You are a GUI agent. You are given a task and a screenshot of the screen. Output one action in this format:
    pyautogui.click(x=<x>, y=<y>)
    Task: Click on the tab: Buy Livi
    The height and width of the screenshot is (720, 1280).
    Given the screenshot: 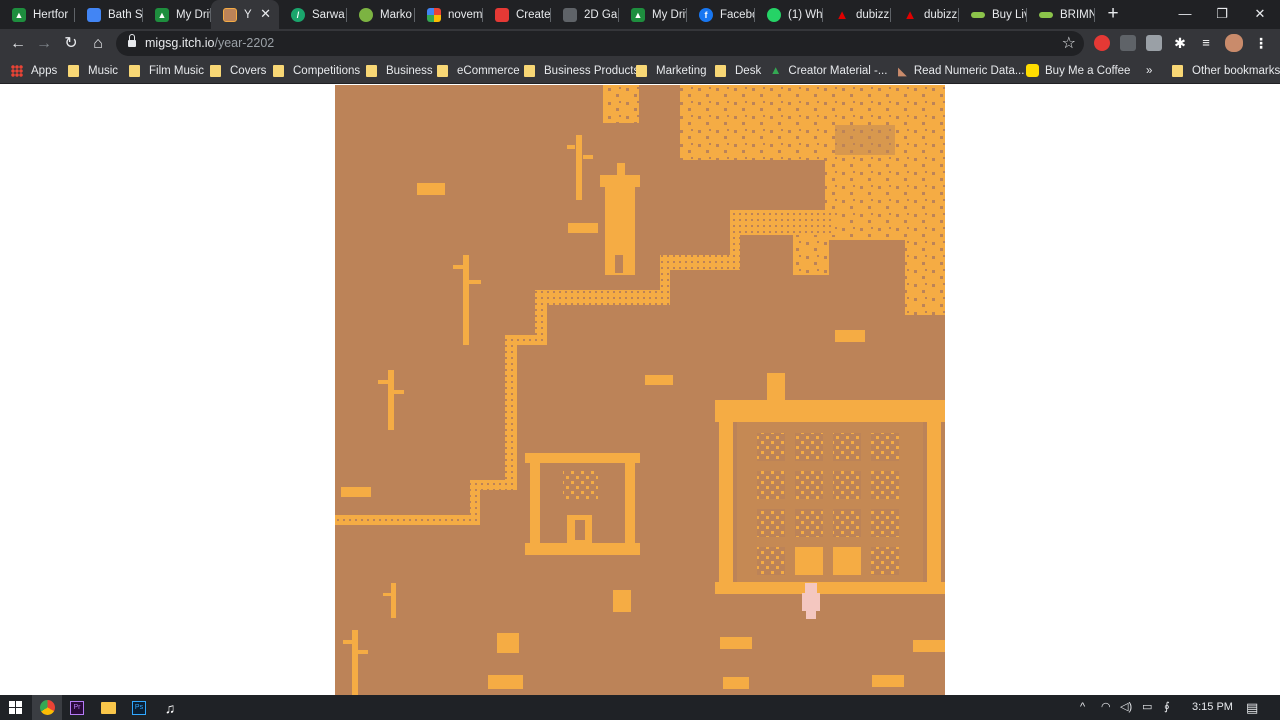 What is the action you would take?
    pyautogui.click(x=993, y=14)
    